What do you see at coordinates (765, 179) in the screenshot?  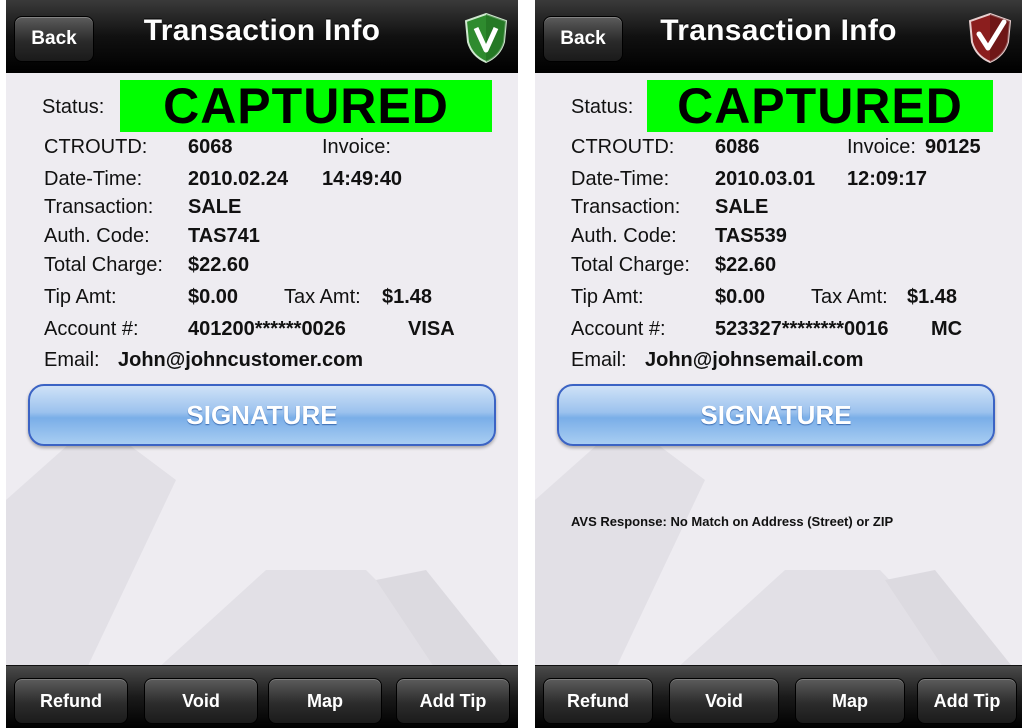 I see `date-value: 2010.03.01` at bounding box center [765, 179].